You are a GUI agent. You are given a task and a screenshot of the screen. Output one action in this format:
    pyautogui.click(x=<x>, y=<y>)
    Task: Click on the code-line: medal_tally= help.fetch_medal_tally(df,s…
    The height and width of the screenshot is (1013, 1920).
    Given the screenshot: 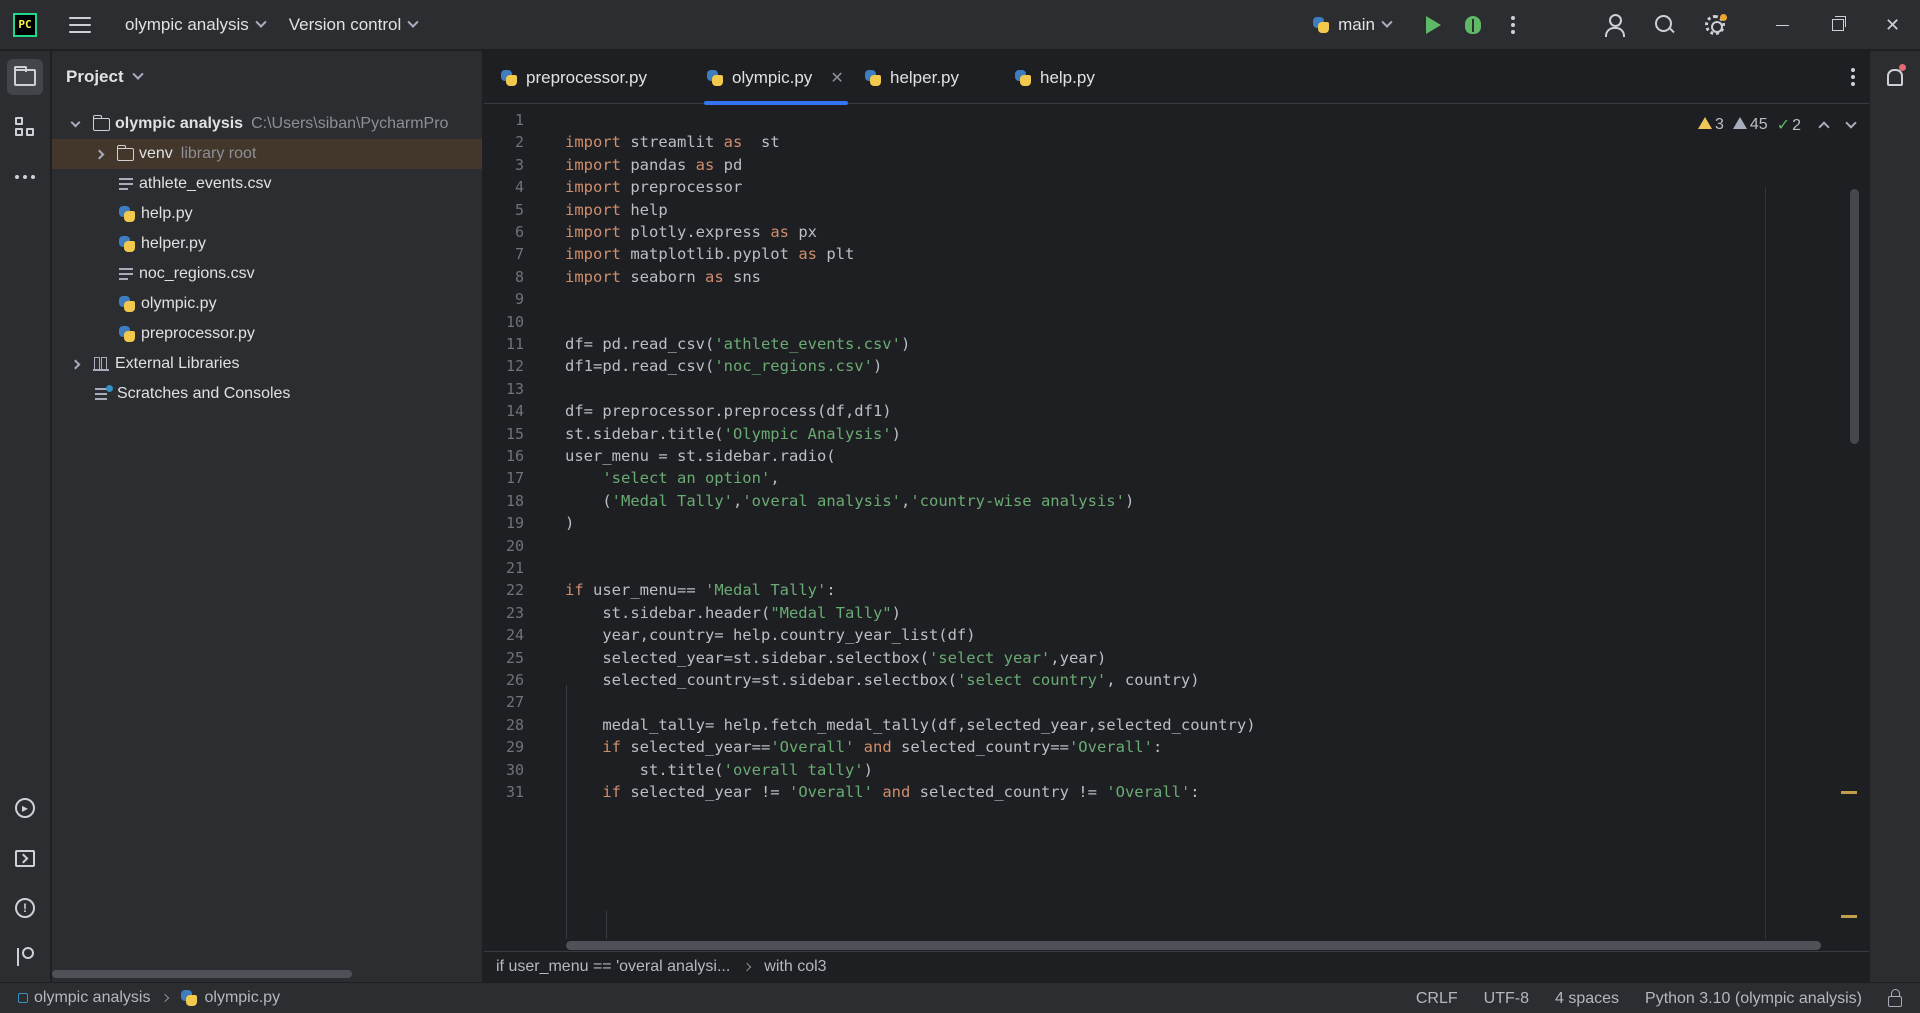 What is the action you would take?
    pyautogui.click(x=910, y=725)
    